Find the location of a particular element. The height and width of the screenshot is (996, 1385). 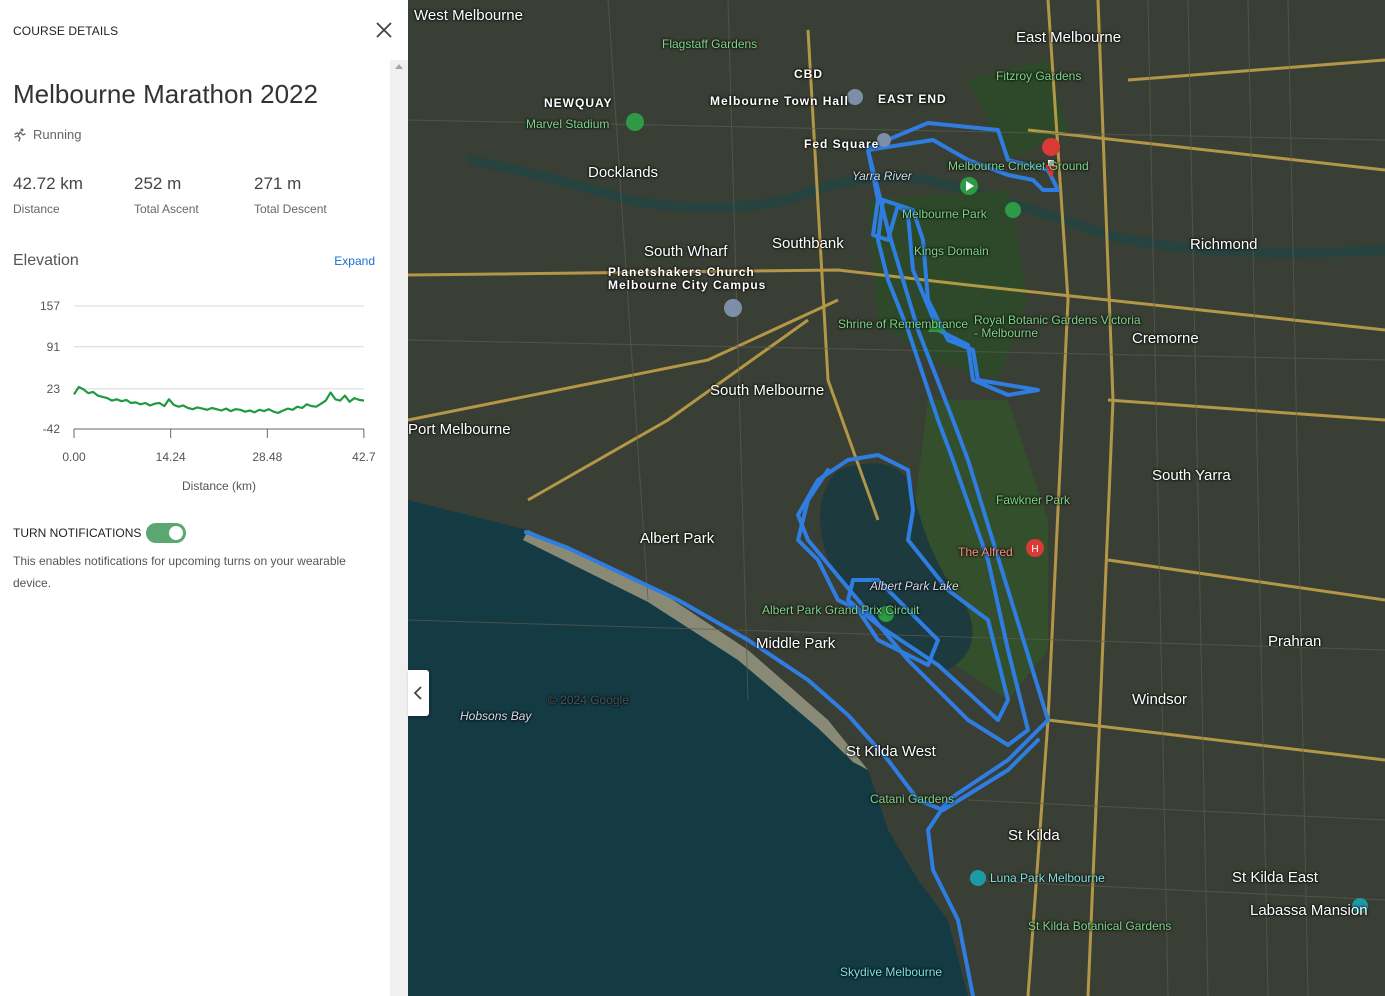

stat-total-descent: 271 m Total Descent is located at coordinates (290, 195).